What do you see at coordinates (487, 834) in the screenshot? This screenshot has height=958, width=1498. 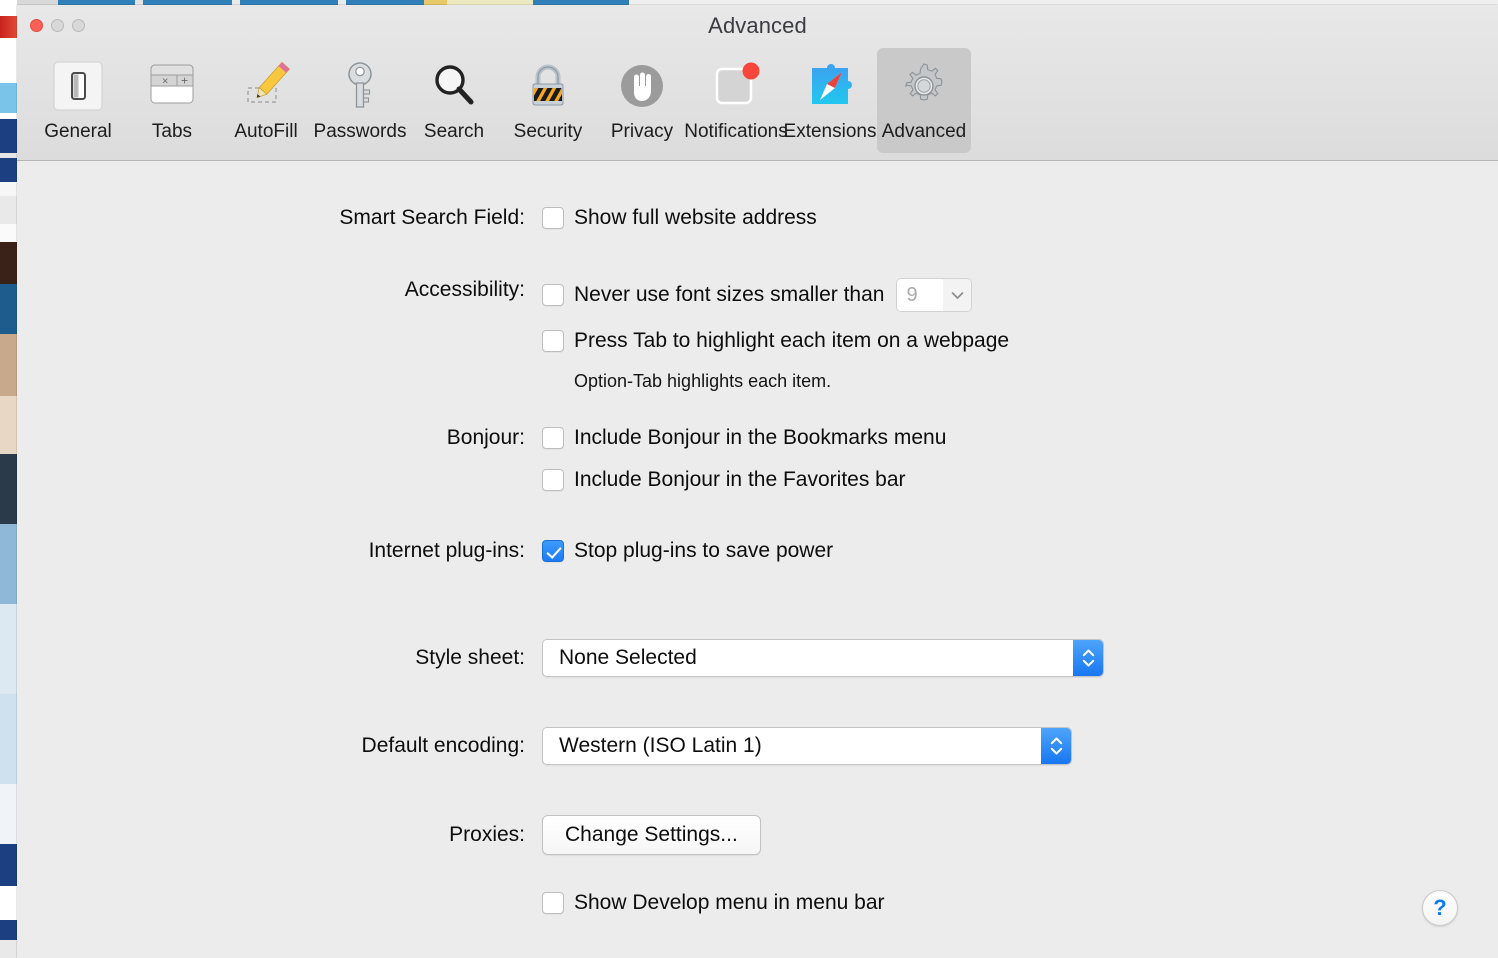 I see `label-proxies: Proxies:` at bounding box center [487, 834].